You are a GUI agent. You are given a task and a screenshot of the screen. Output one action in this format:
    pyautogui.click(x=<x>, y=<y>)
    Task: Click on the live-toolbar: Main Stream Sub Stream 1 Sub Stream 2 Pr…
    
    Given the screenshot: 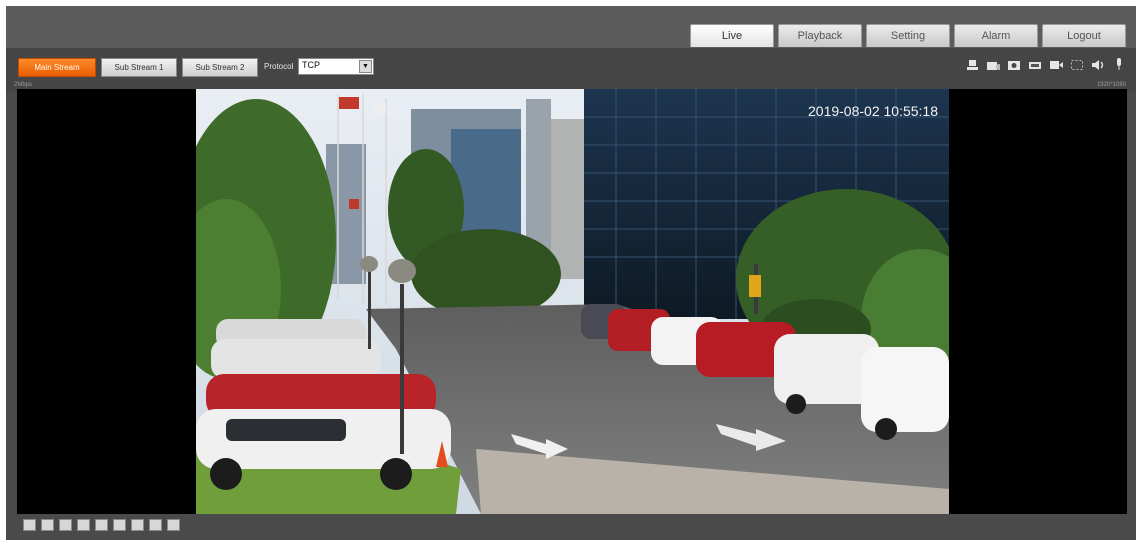 What is the action you would take?
    pyautogui.click(x=571, y=70)
    